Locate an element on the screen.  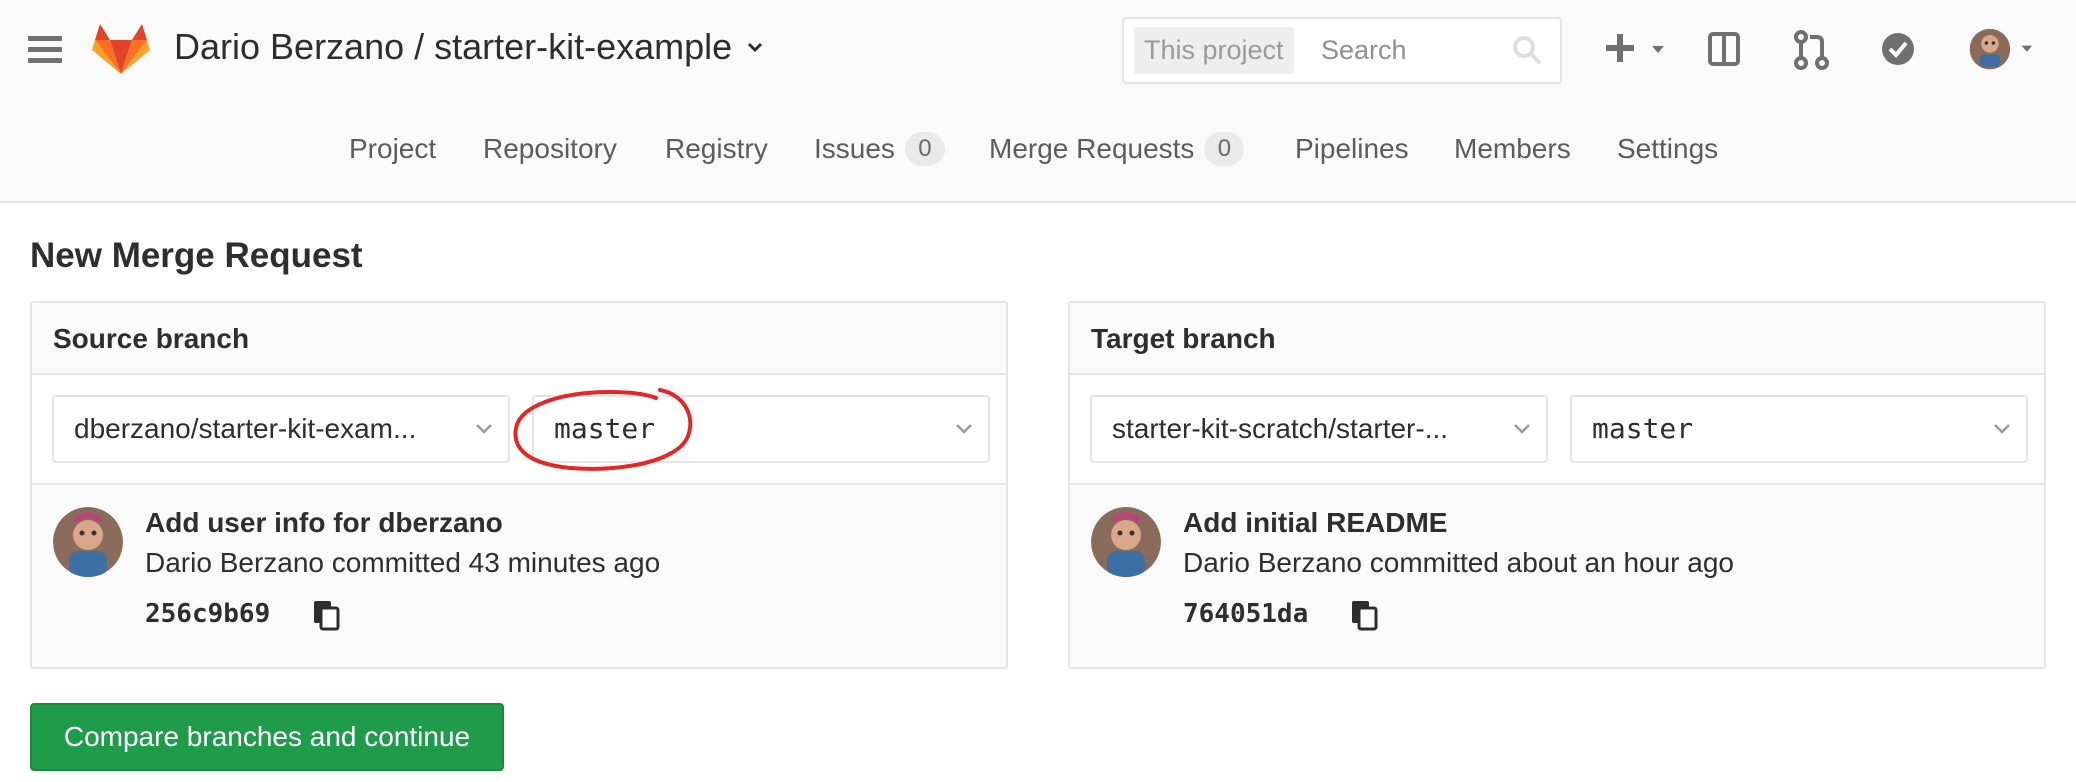
target-branch-value: master is located at coordinates (1643, 428).